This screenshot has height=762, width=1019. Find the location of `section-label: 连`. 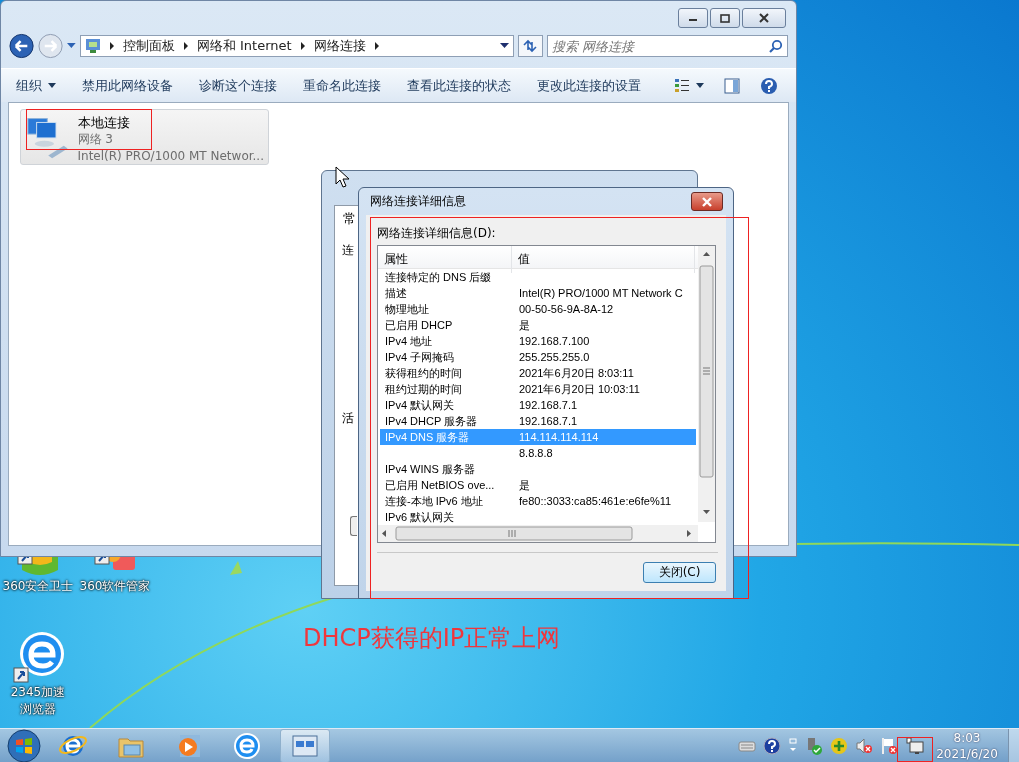

section-label: 连 is located at coordinates (348, 250).